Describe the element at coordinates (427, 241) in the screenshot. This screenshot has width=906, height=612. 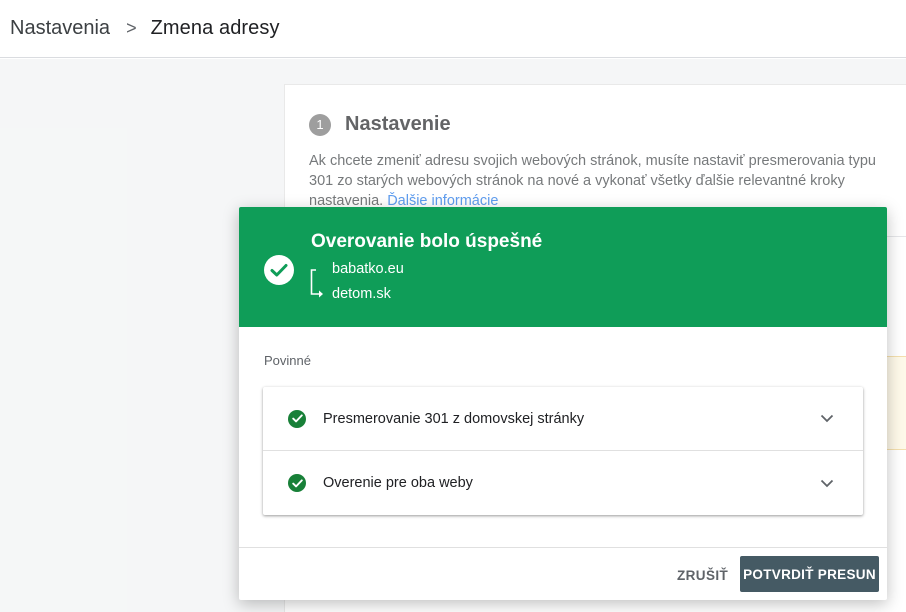
I see `dialog-title: Overovanie bolo úspešné` at that location.